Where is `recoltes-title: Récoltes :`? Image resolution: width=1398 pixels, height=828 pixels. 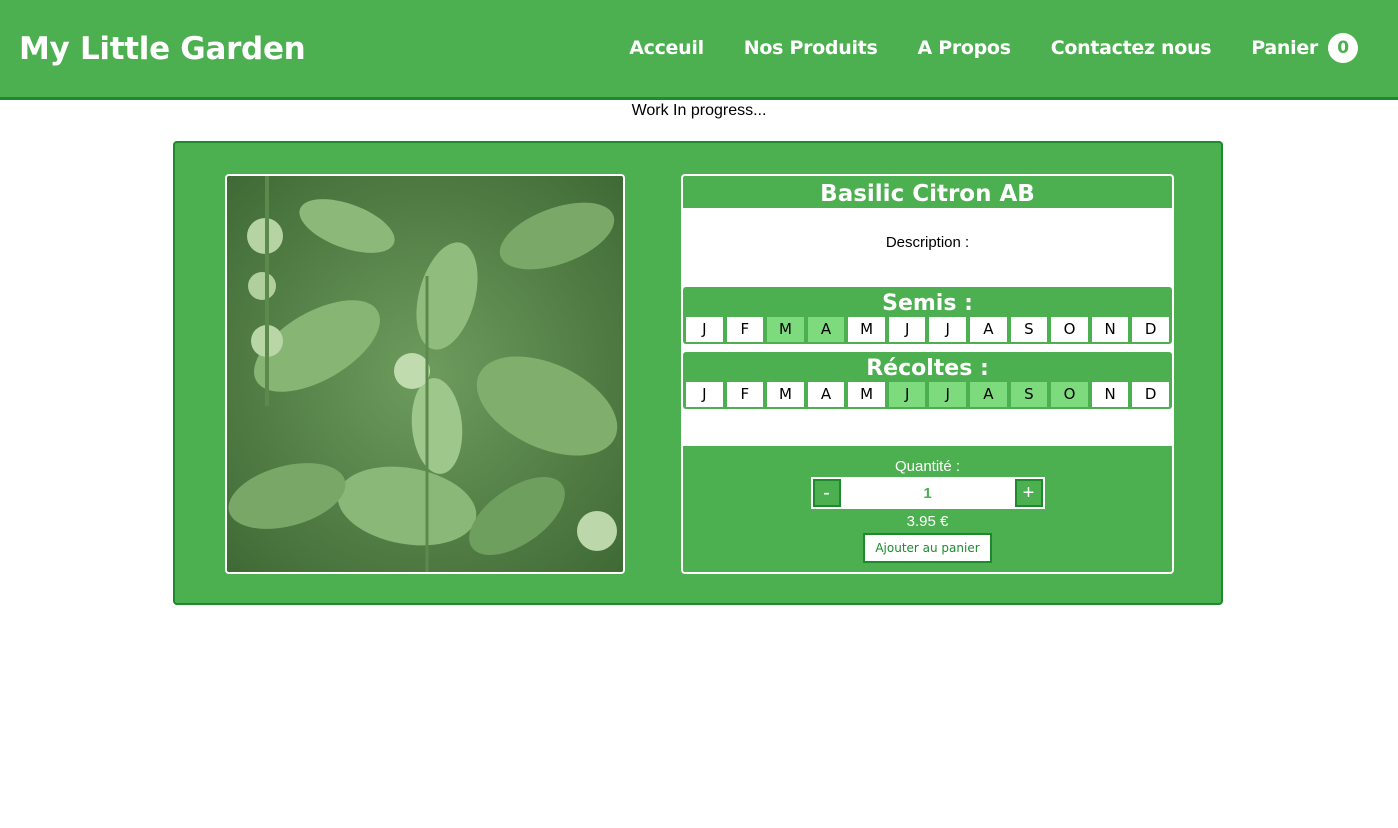 recoltes-title: Récoltes : is located at coordinates (927, 368).